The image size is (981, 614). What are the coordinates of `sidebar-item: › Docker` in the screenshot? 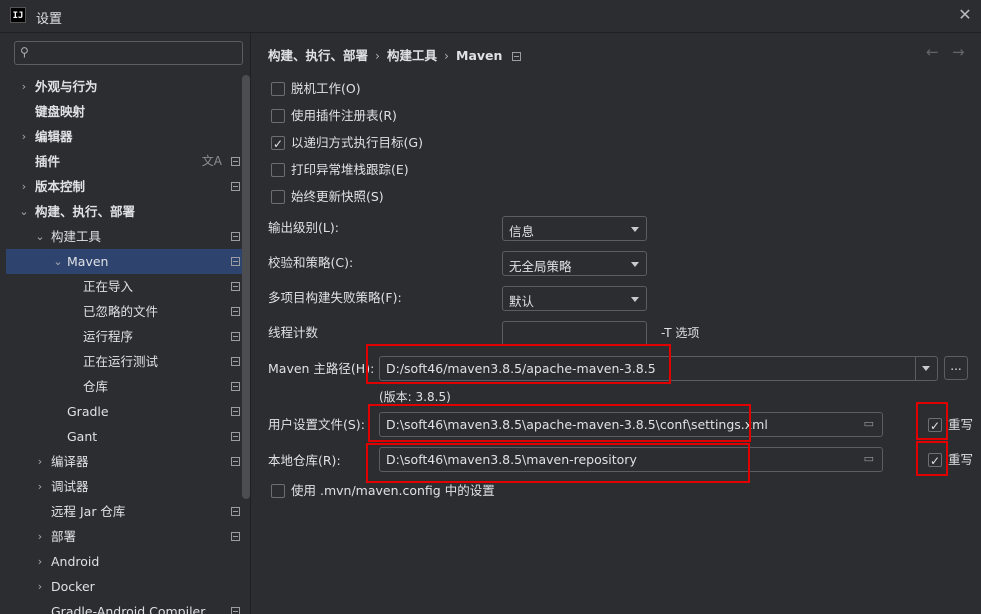 It's located at (124, 586).